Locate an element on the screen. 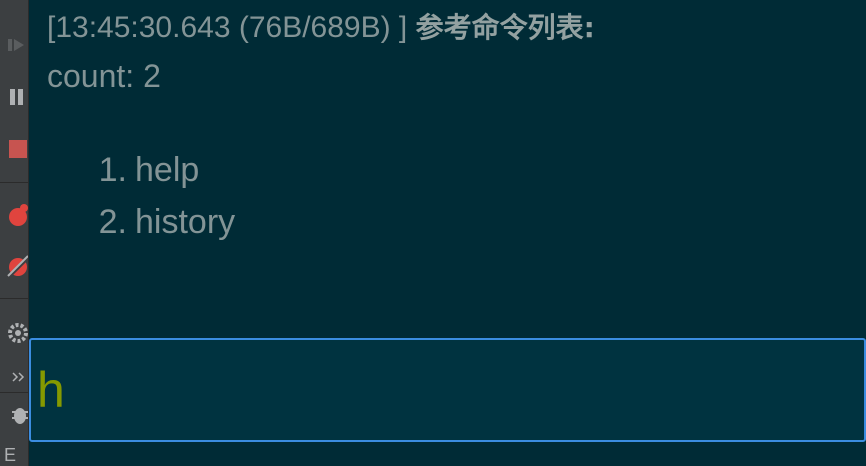 The width and height of the screenshot is (866, 466). list-item: 2. history is located at coordinates (158, 226).